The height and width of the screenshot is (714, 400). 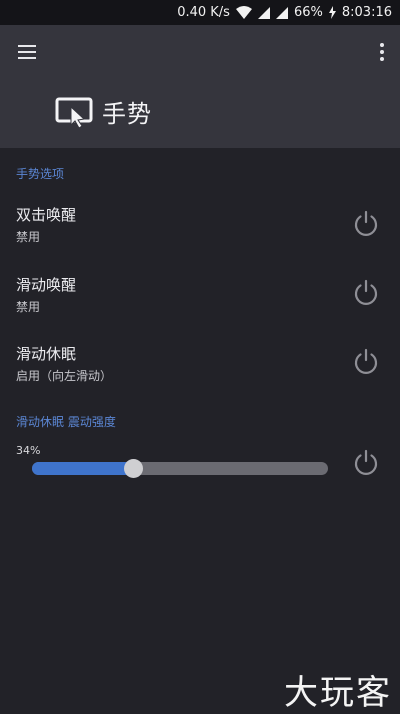 What do you see at coordinates (46, 285) in the screenshot?
I see `swipe-wake-title: 滑动唤醒` at bounding box center [46, 285].